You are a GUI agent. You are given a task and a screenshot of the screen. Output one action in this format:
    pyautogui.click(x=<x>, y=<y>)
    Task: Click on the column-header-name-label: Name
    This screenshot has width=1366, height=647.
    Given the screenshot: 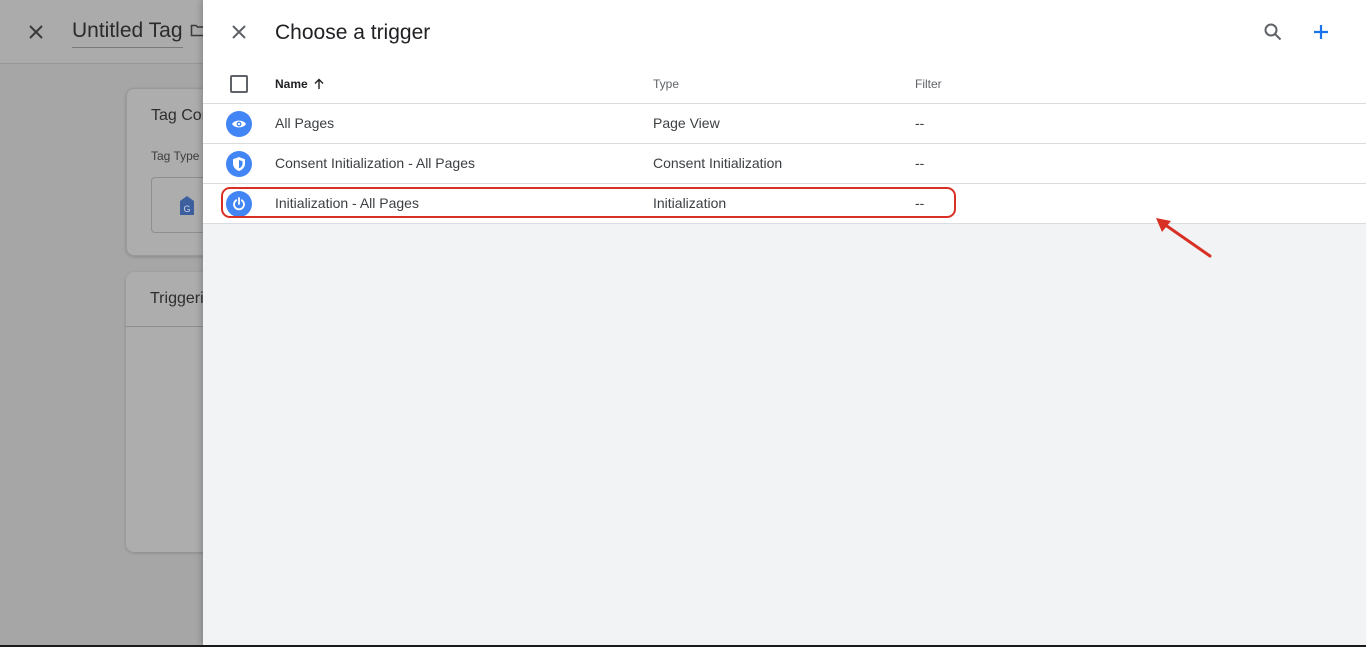 What is the action you would take?
    pyautogui.click(x=291, y=84)
    